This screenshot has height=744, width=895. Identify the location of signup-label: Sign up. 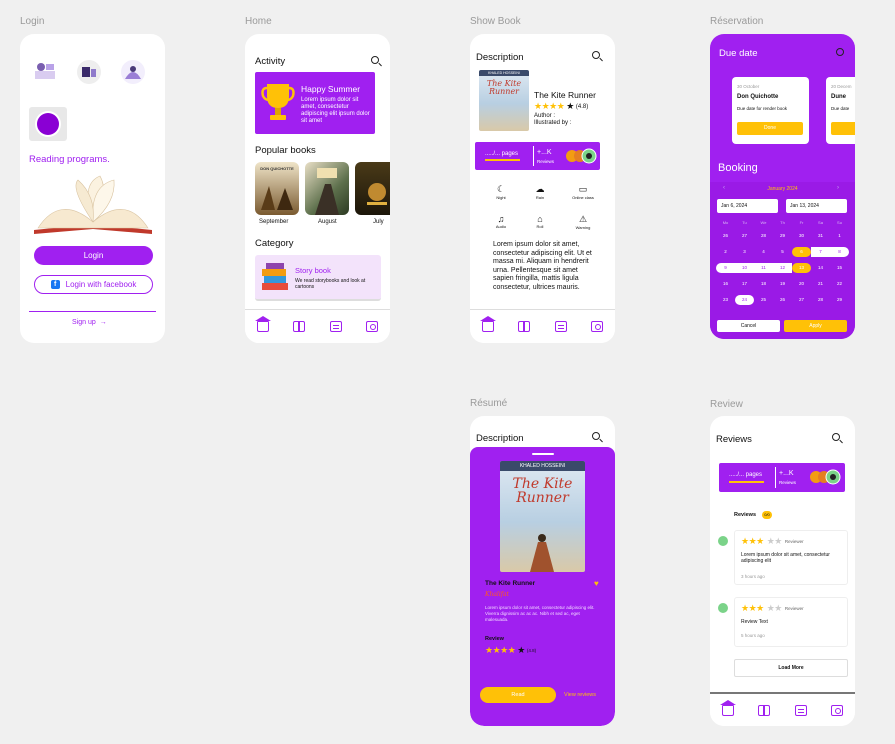
(84, 322).